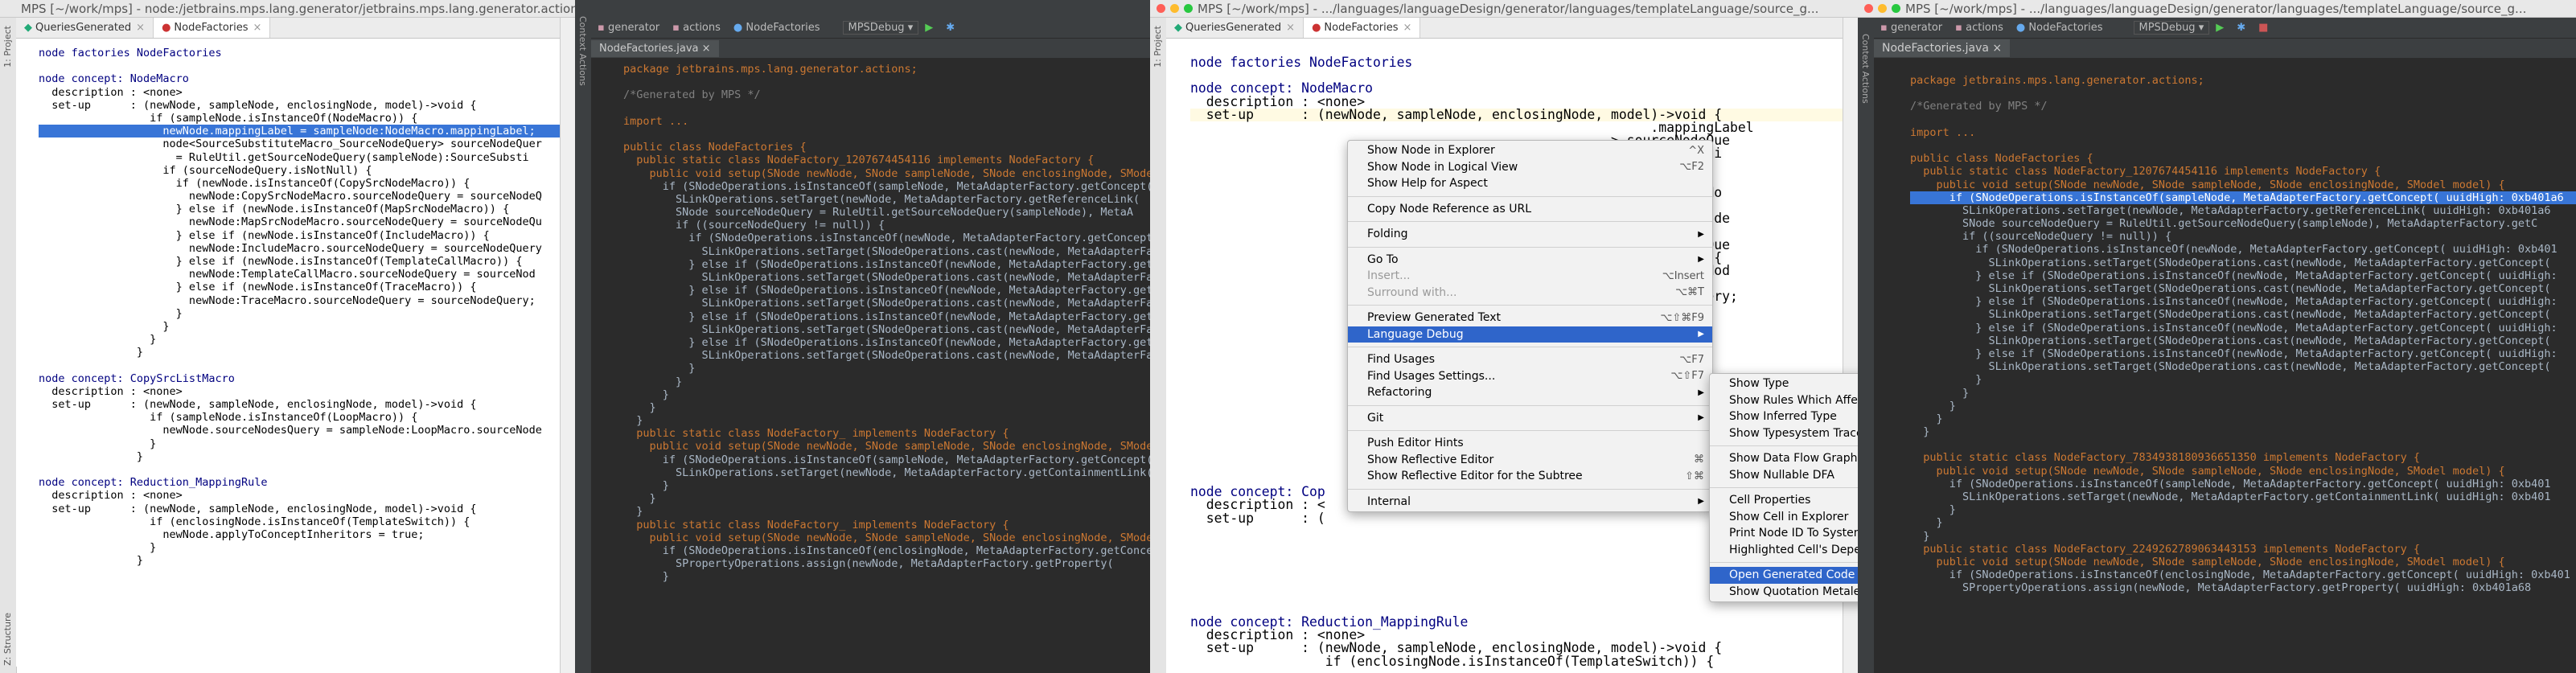 Image resolution: width=2576 pixels, height=673 pixels. Describe the element at coordinates (2225, 49) in the screenshot. I see `file-tabs: NodeFactories.java ×` at that location.